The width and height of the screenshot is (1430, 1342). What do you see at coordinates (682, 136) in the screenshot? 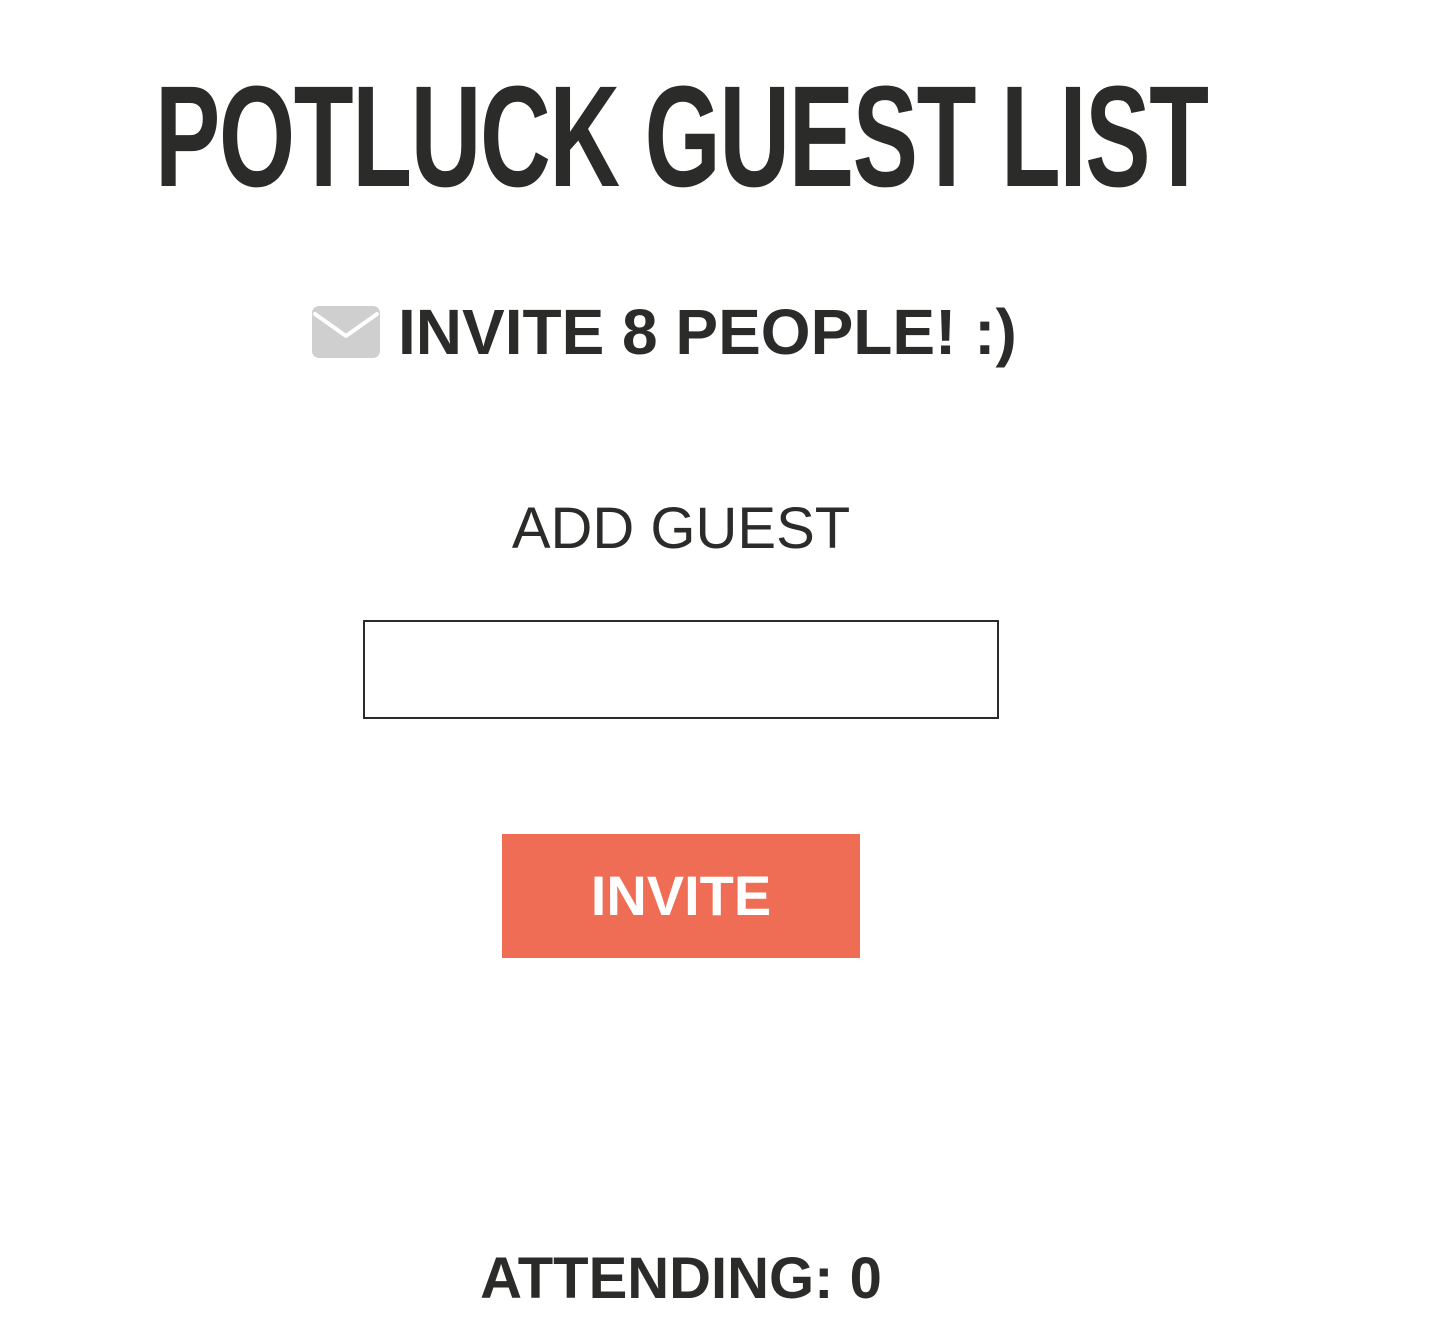
I see `page-title: POTLUCK GUEST LIST` at bounding box center [682, 136].